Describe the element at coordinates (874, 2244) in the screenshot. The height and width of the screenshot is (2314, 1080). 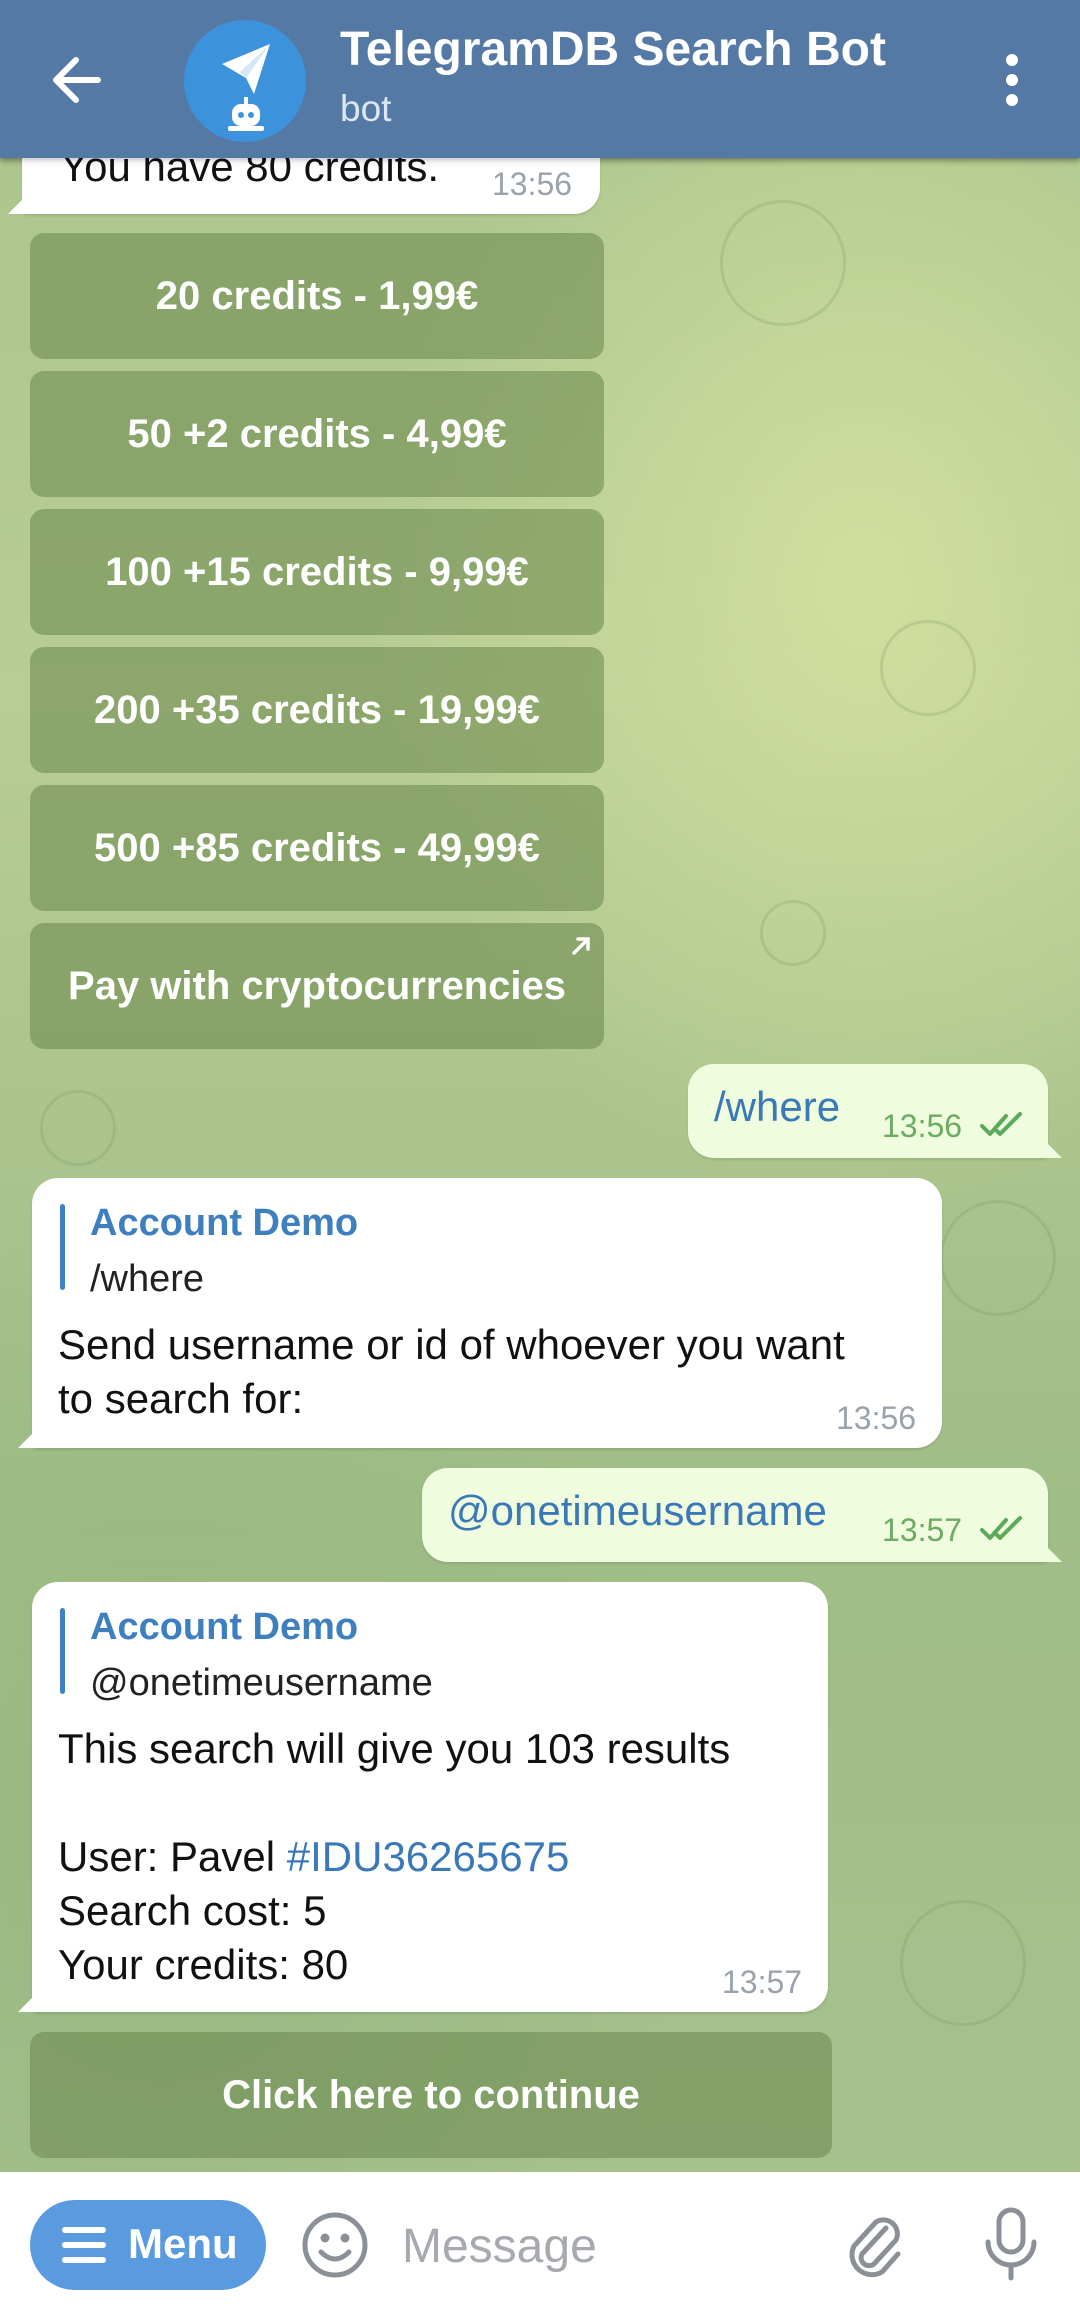
I see `paperclip-icon` at that location.